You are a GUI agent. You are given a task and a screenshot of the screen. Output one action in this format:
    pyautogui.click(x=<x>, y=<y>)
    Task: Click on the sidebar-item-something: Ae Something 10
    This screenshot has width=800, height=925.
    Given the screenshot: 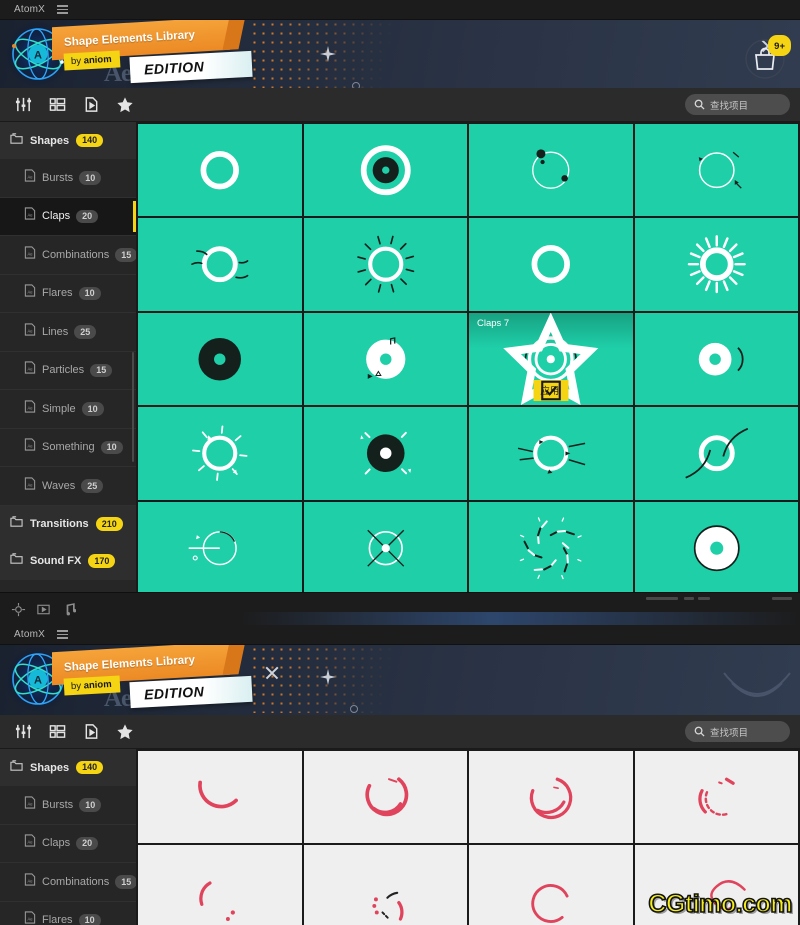 What is the action you would take?
    pyautogui.click(x=68, y=448)
    